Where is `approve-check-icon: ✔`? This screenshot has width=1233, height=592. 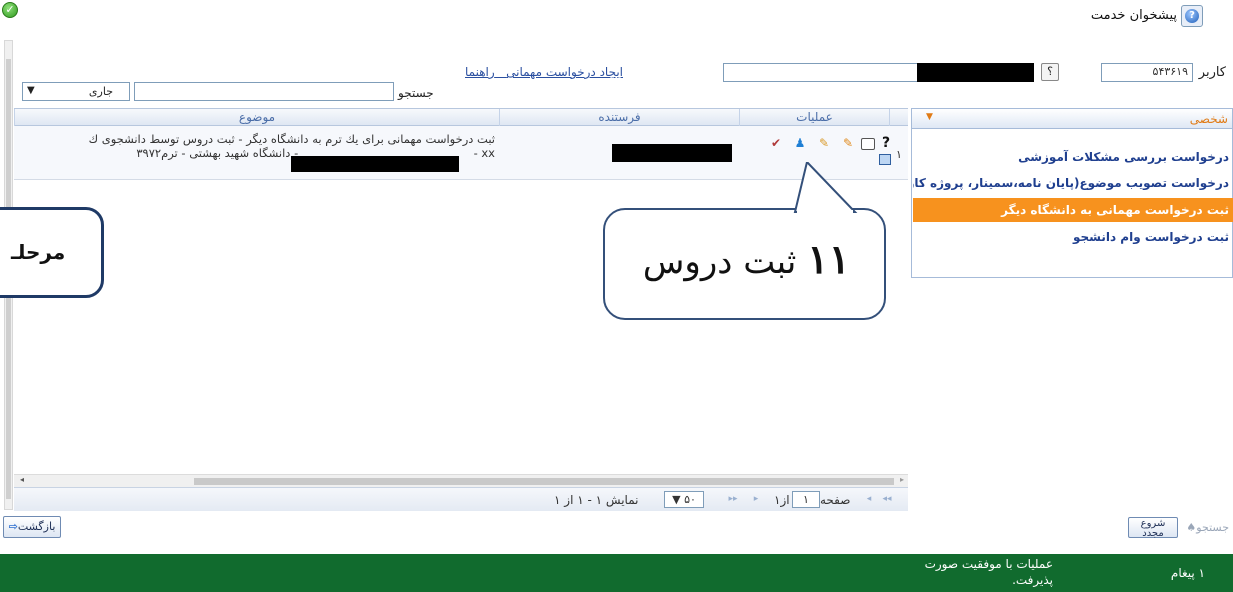 approve-check-icon: ✔ is located at coordinates (776, 143).